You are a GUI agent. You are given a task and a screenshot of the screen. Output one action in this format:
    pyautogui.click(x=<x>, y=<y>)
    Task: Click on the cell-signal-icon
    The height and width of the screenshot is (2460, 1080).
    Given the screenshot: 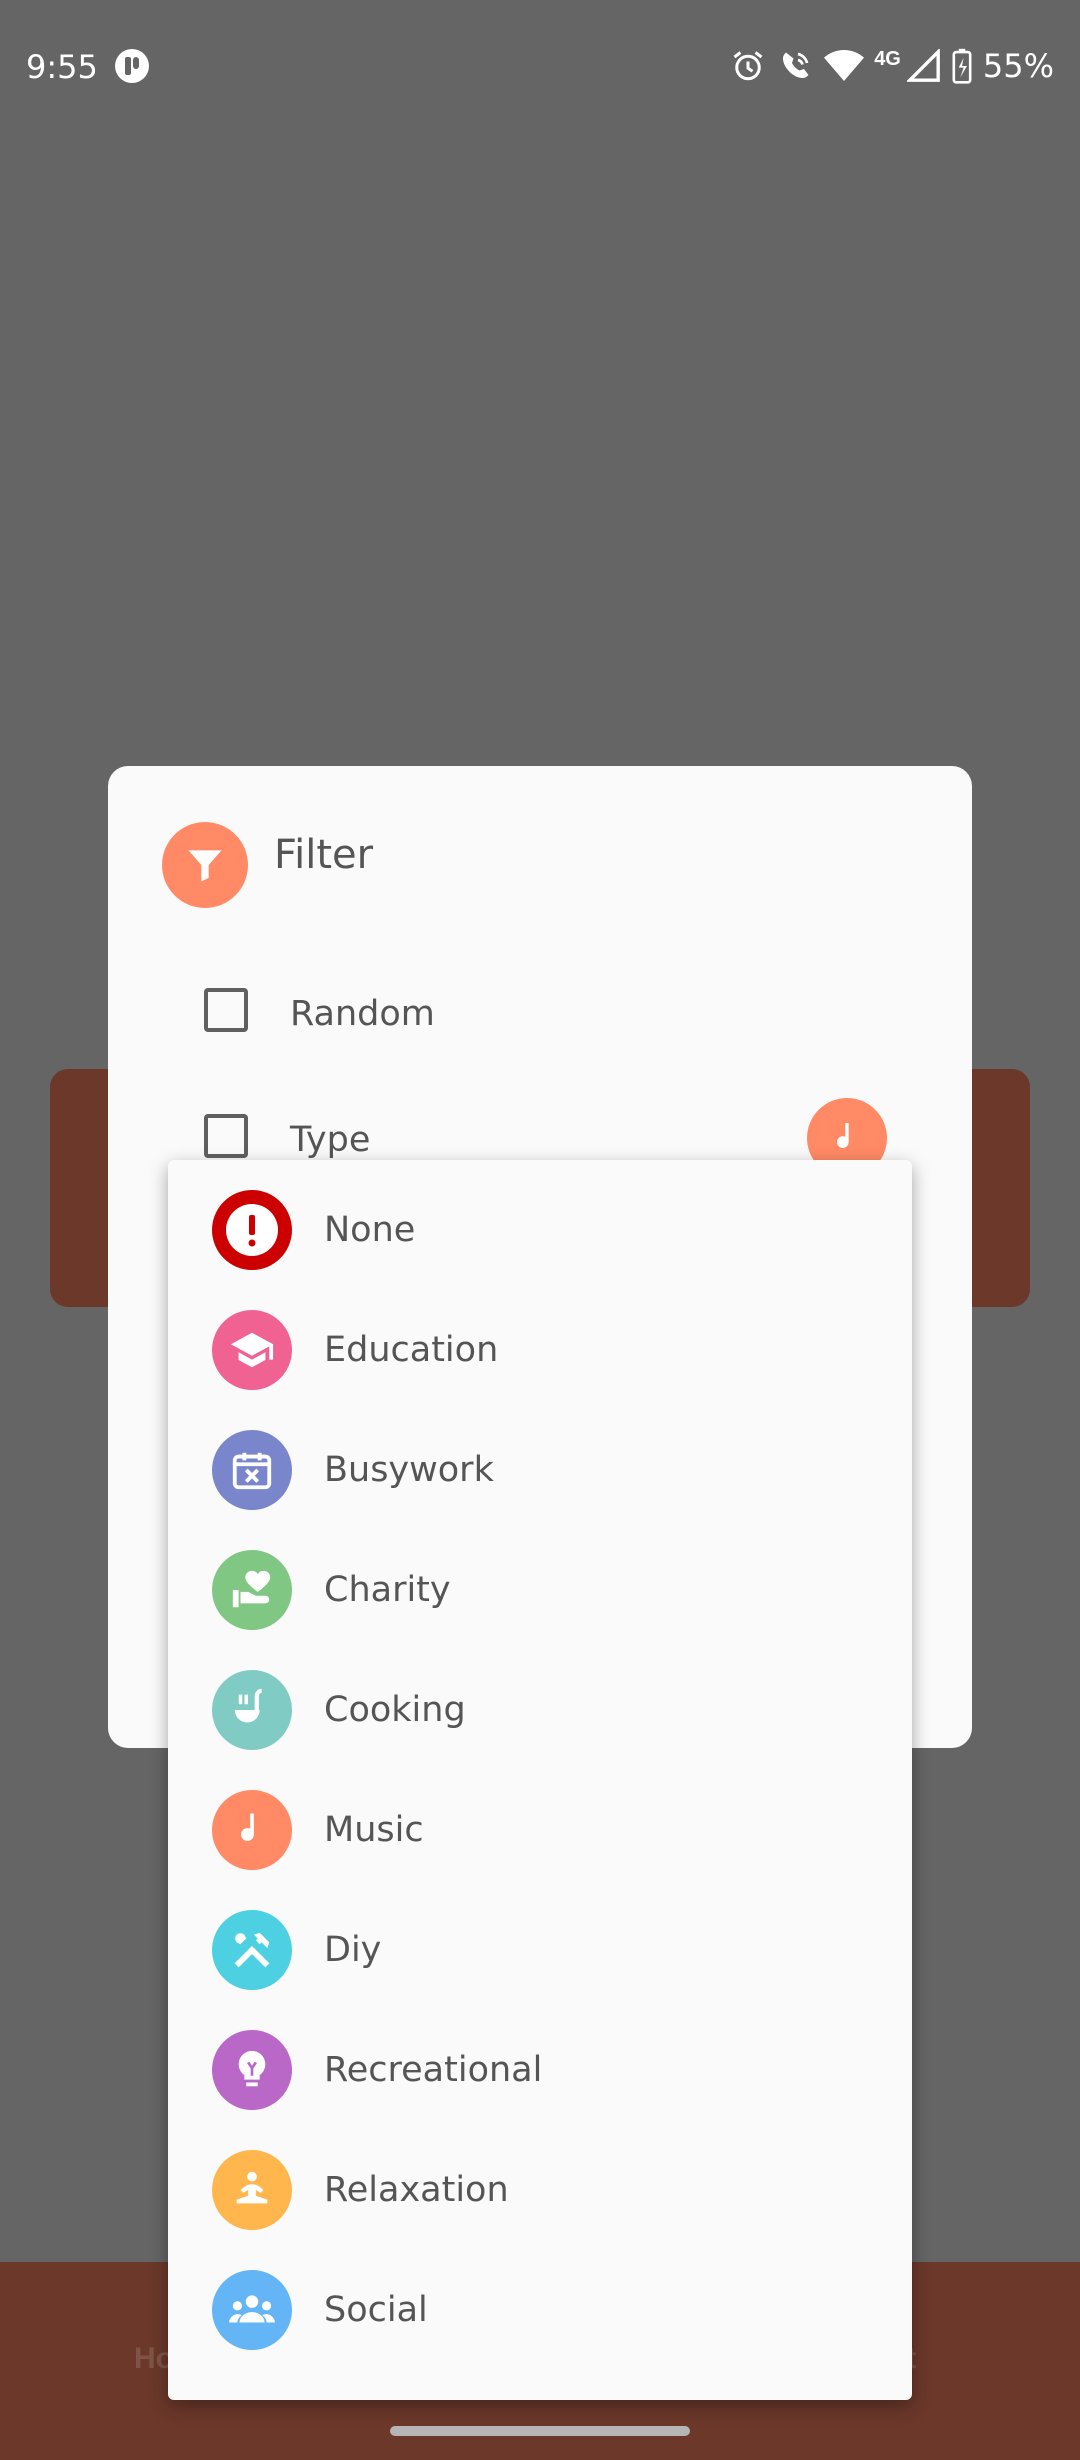 What is the action you would take?
    pyautogui.click(x=923, y=65)
    